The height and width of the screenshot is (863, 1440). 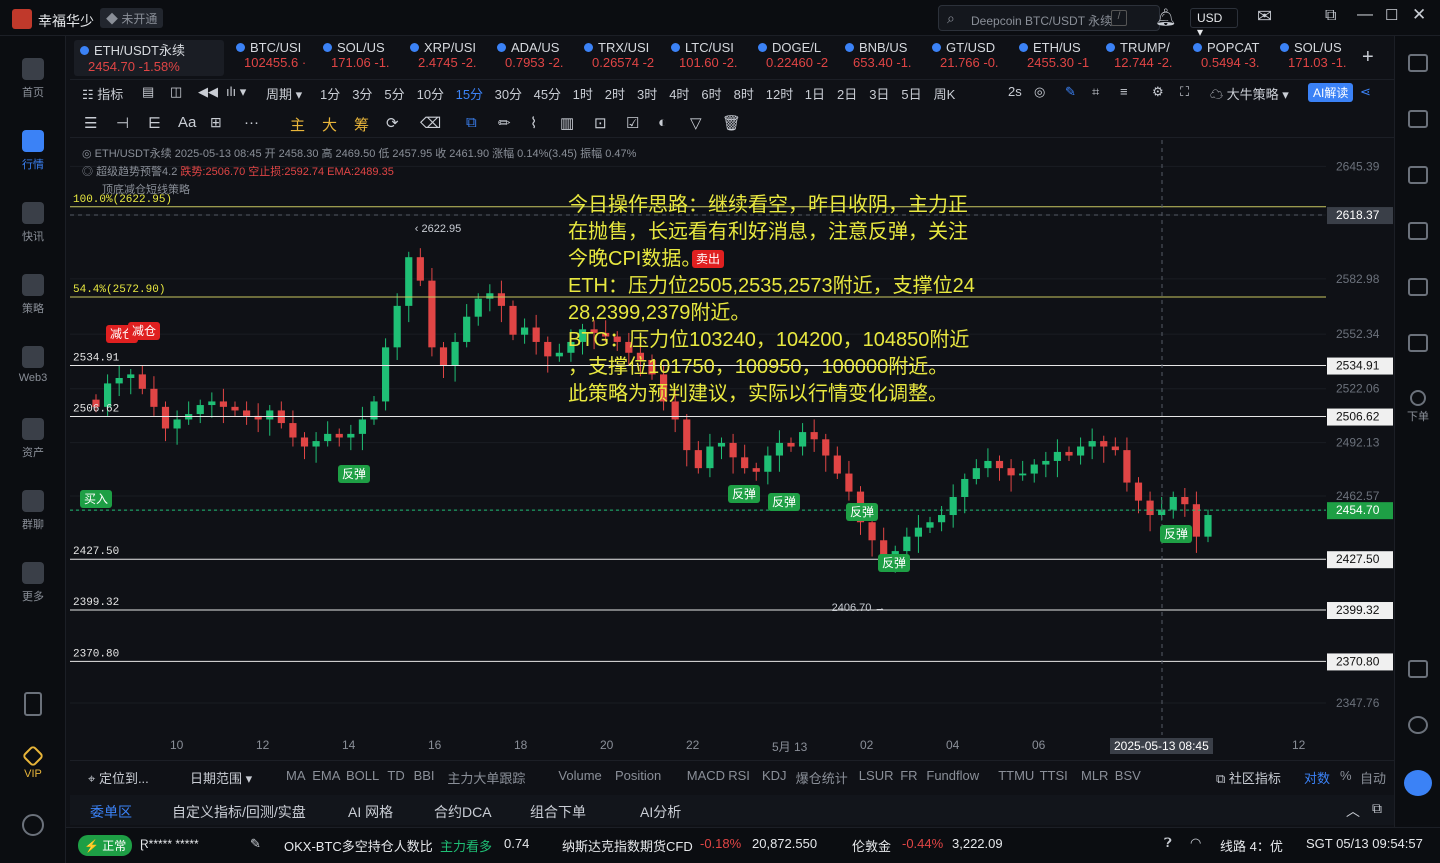 I want to click on timeframe-option: 4时, so click(x=679, y=93).